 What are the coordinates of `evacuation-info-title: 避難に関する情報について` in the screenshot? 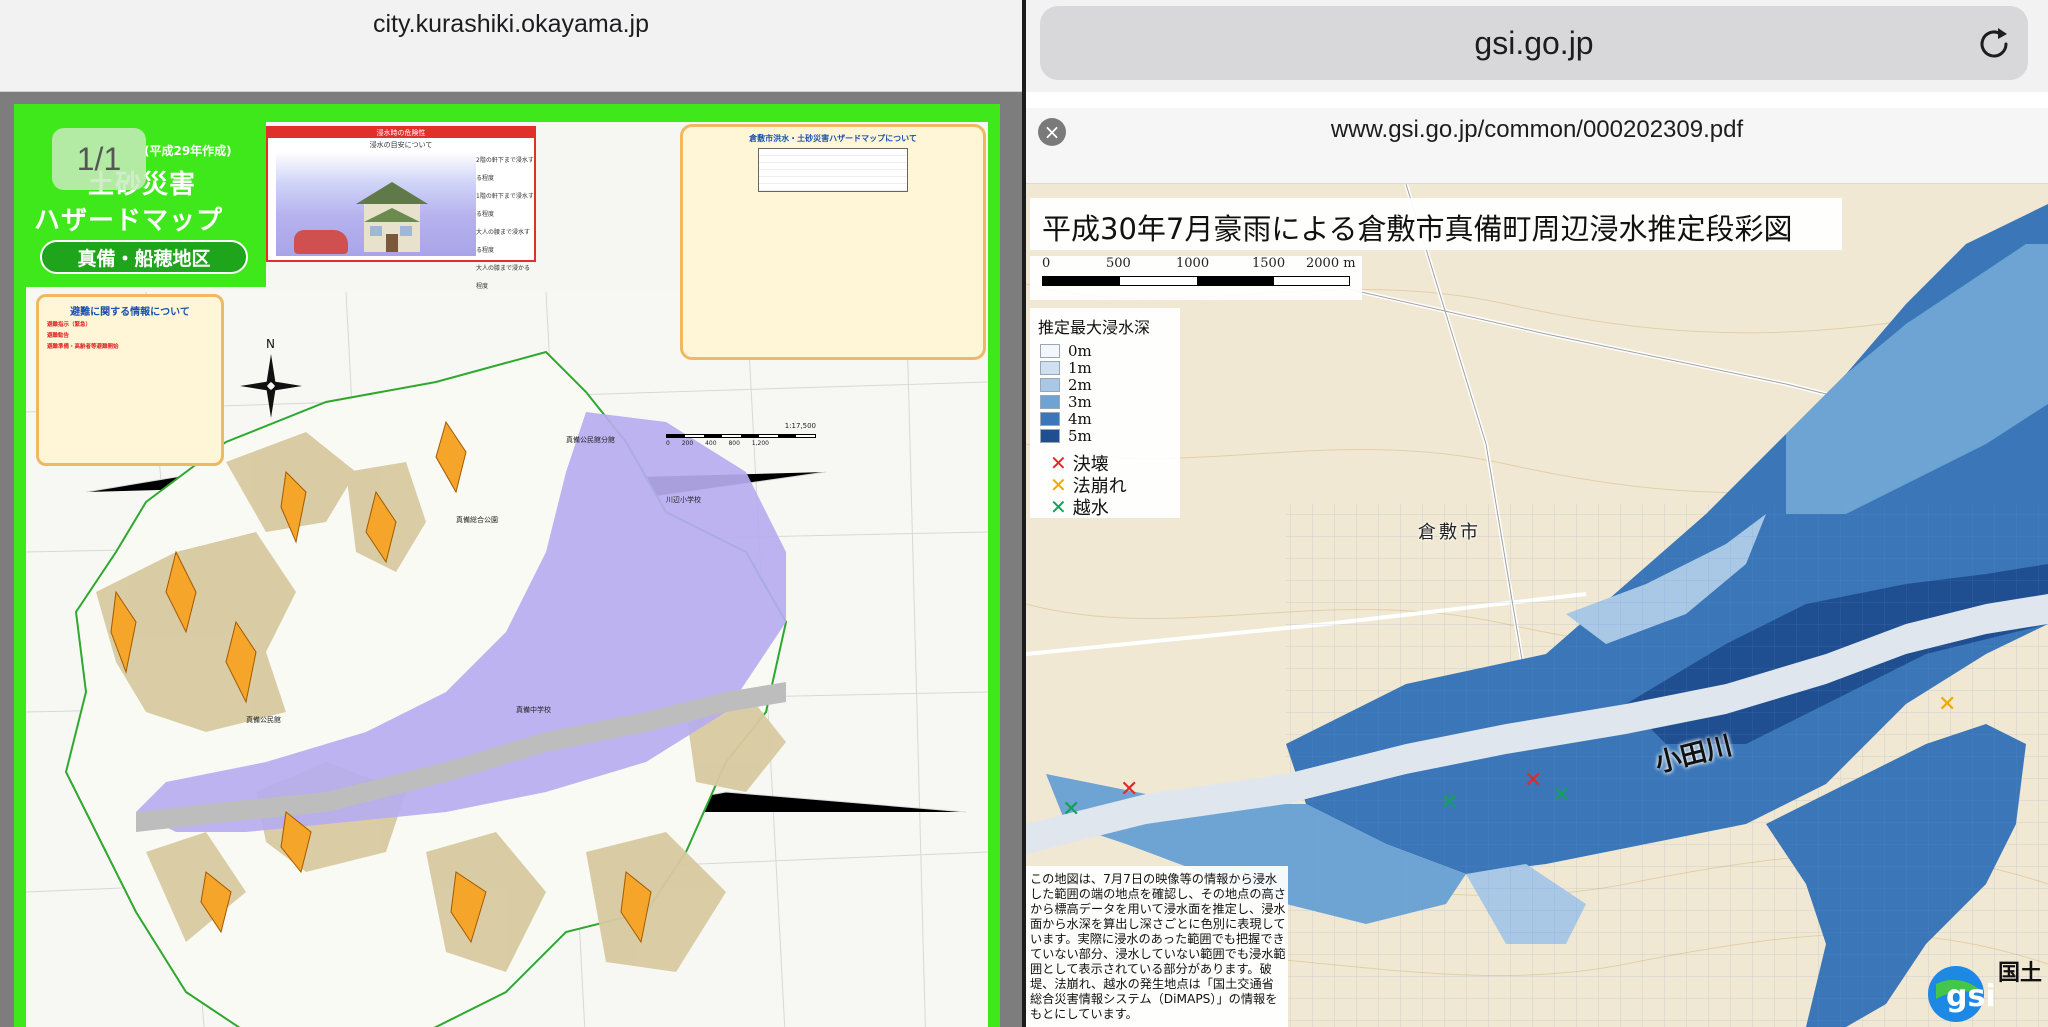 It's located at (130, 312).